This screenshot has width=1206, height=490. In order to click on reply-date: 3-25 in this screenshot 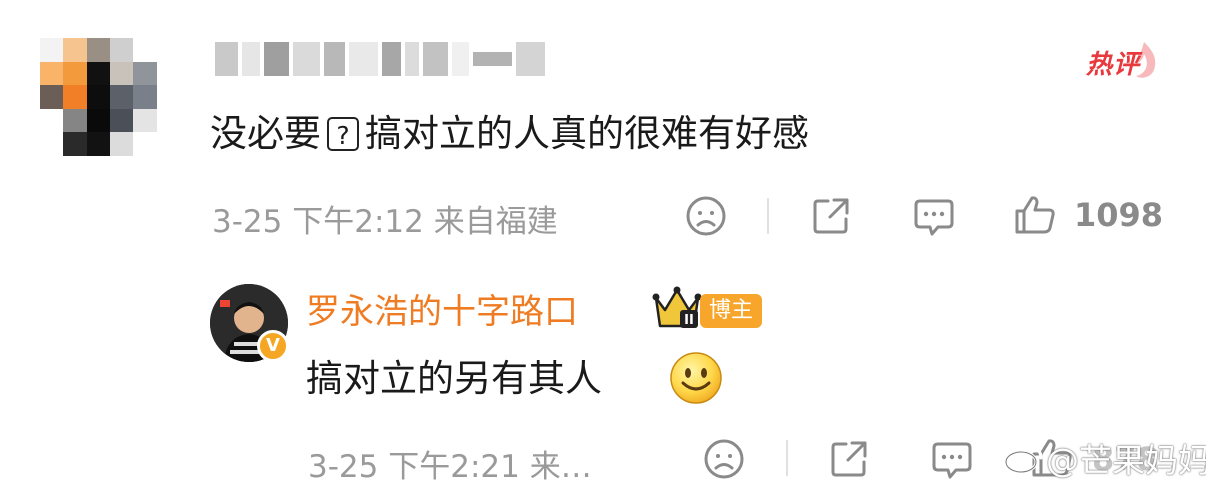, I will do `click(343, 467)`.